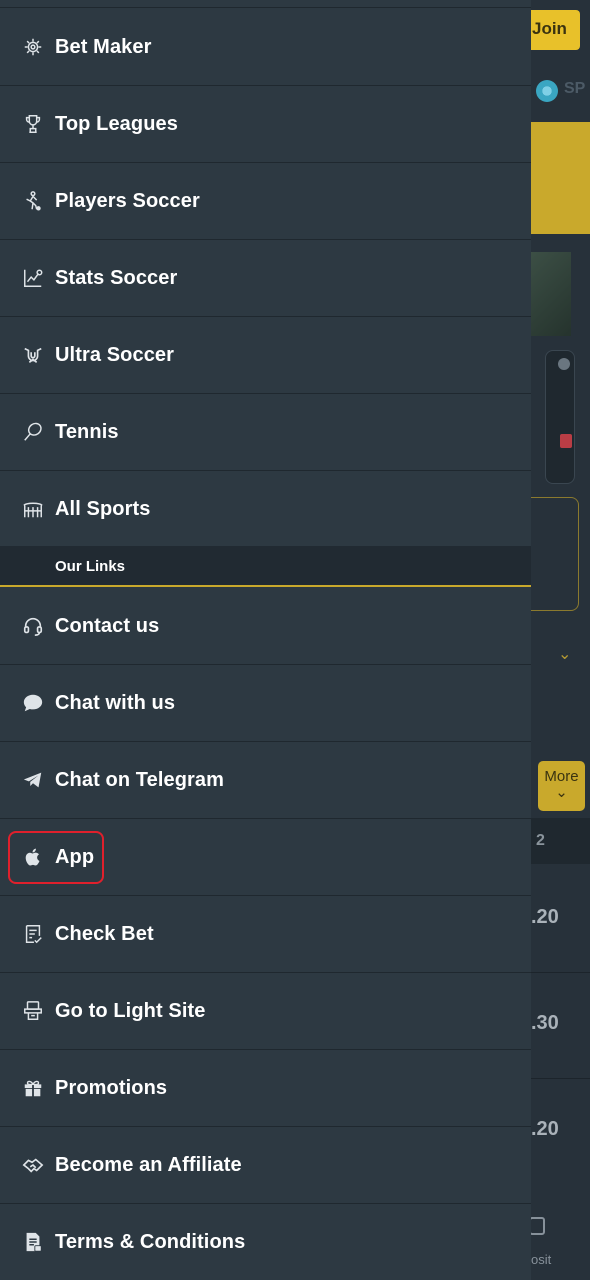 The height and width of the screenshot is (1280, 590). Describe the element at coordinates (33, 47) in the screenshot. I see `bet-maker-icon` at that location.